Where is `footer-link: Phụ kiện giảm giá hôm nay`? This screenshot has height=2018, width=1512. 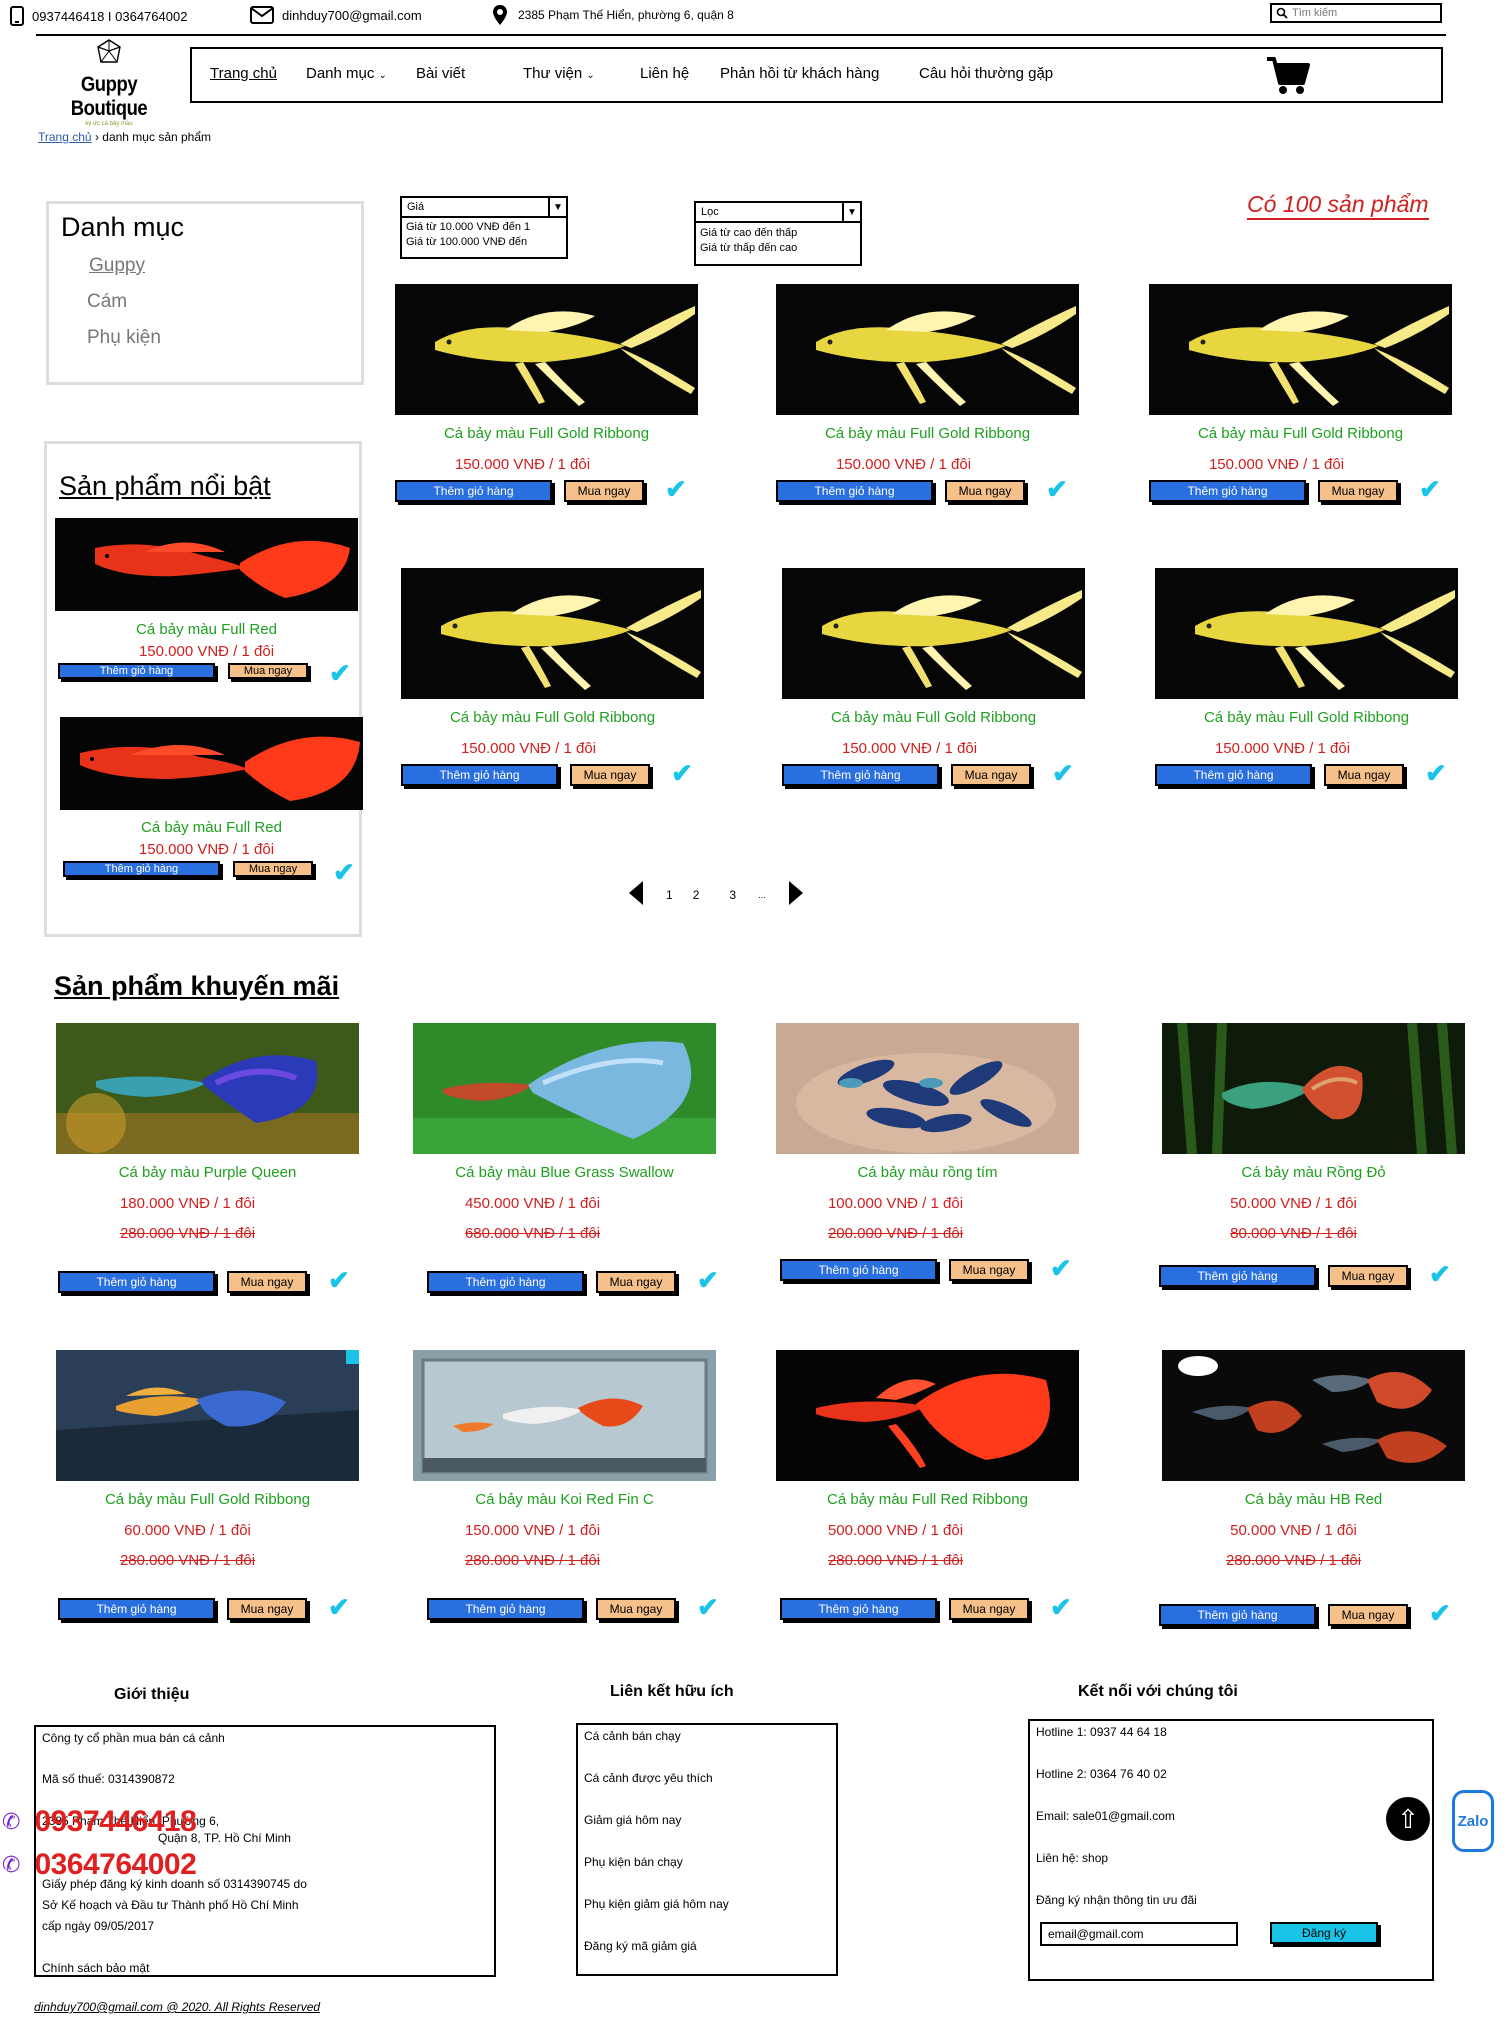
footer-link: Phụ kiện giảm giá hôm nay is located at coordinates (656, 1904).